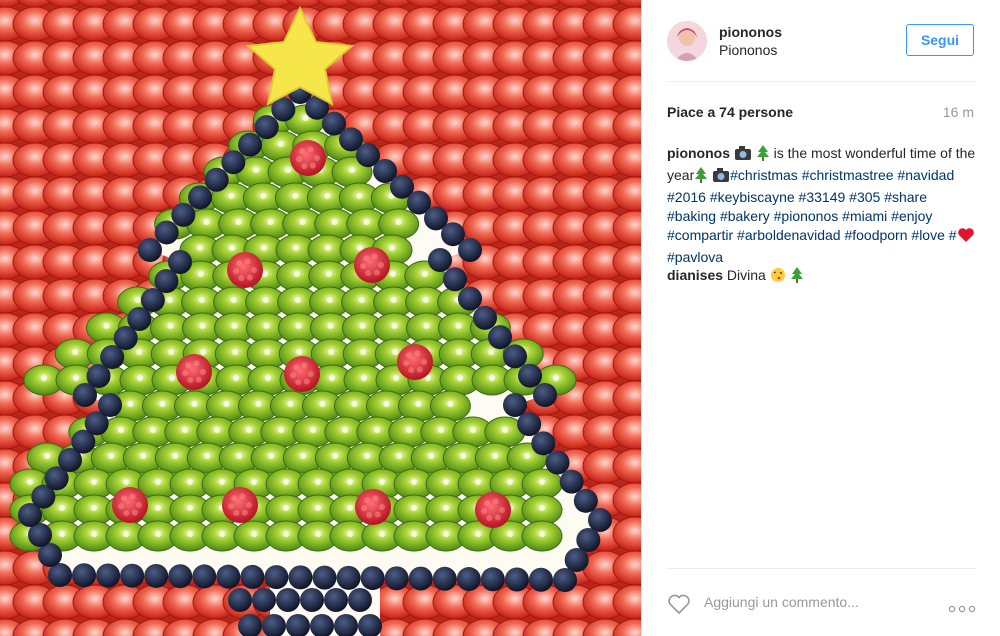  What do you see at coordinates (748, 50) in the screenshot?
I see `location-label: Piononos` at bounding box center [748, 50].